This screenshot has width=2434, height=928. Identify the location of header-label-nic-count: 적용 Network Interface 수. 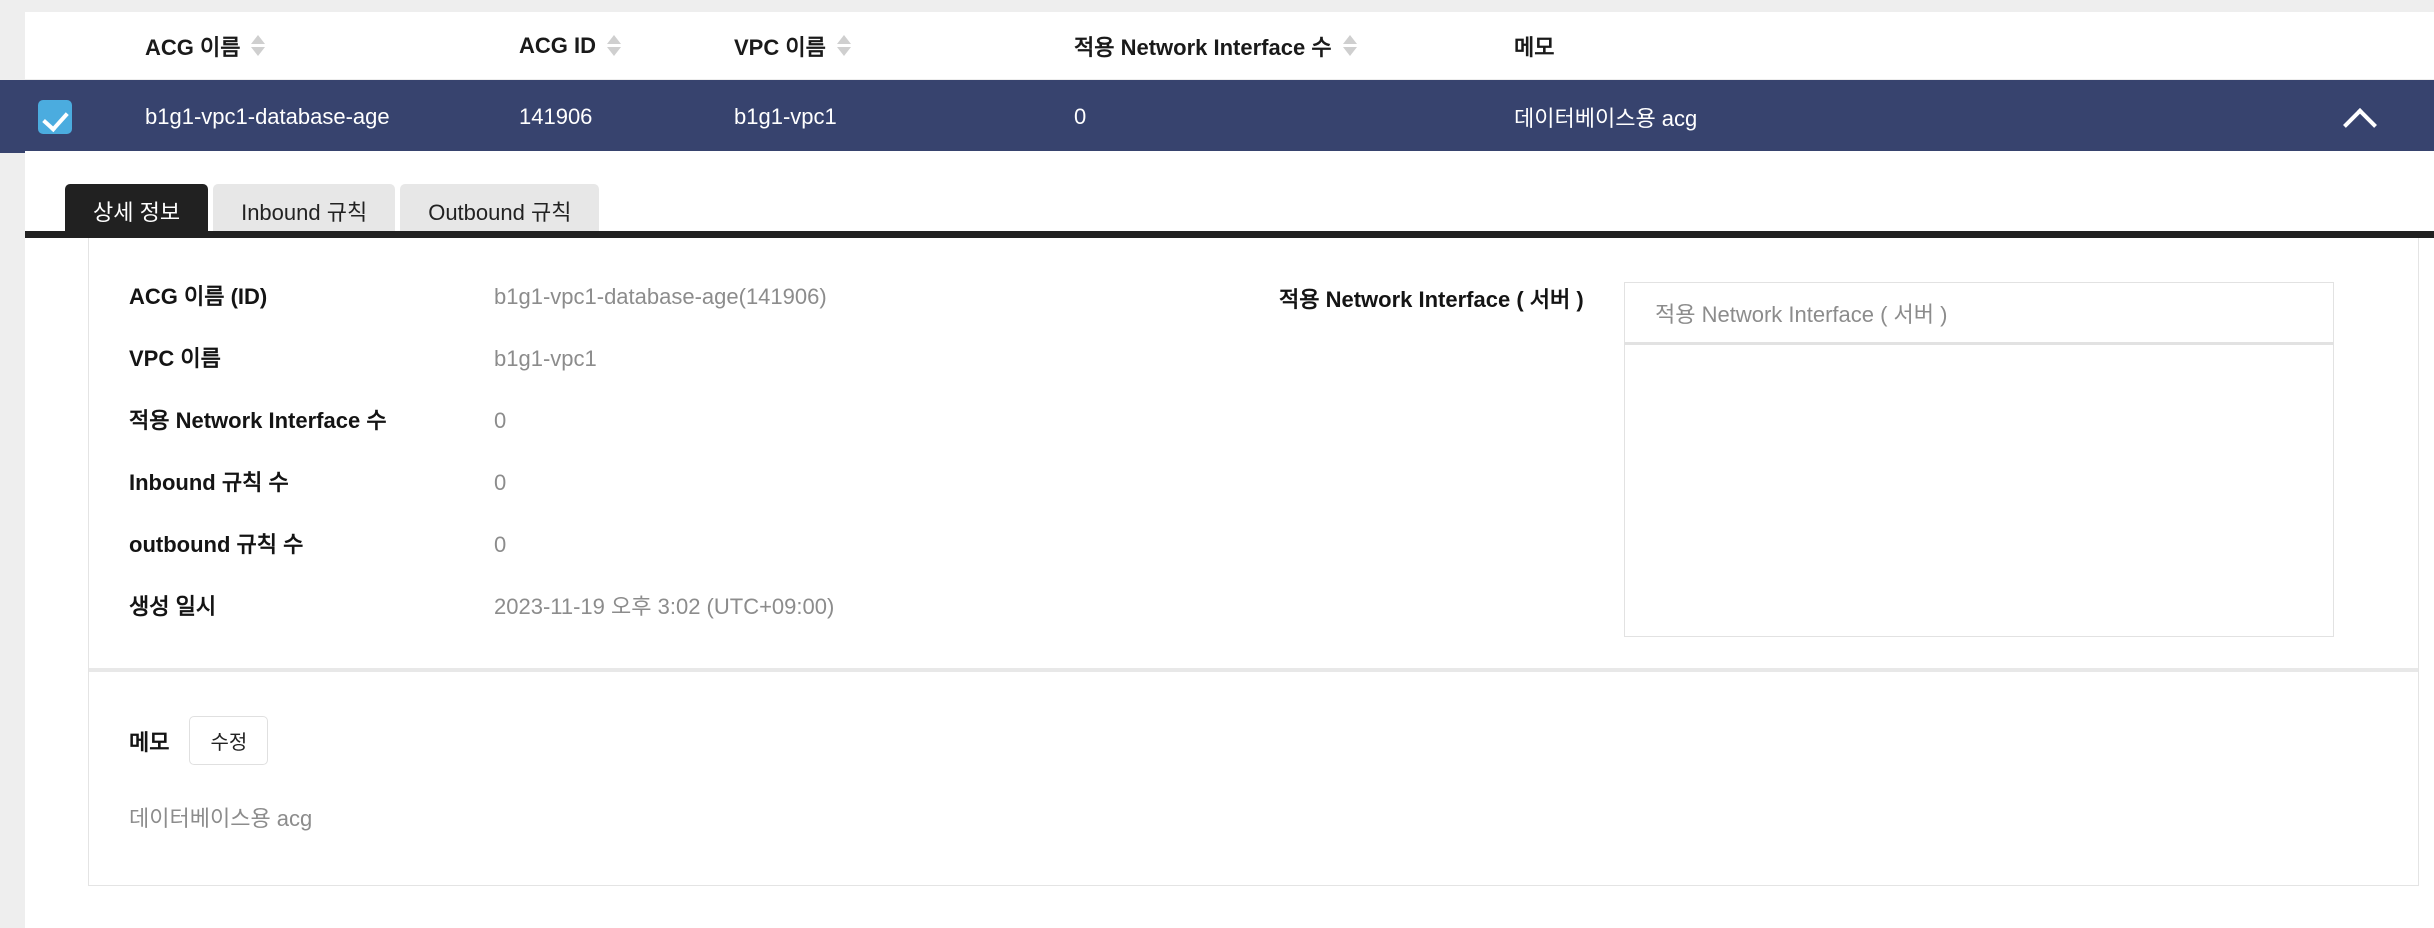
(1203, 47).